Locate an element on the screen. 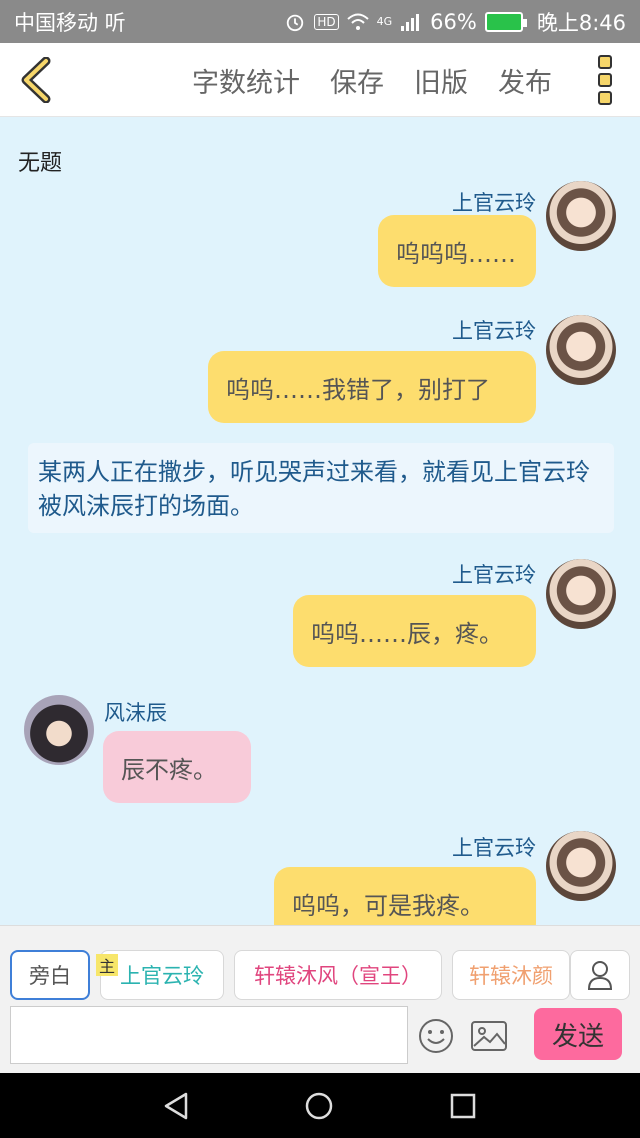  battery-icon is located at coordinates (505, 21).